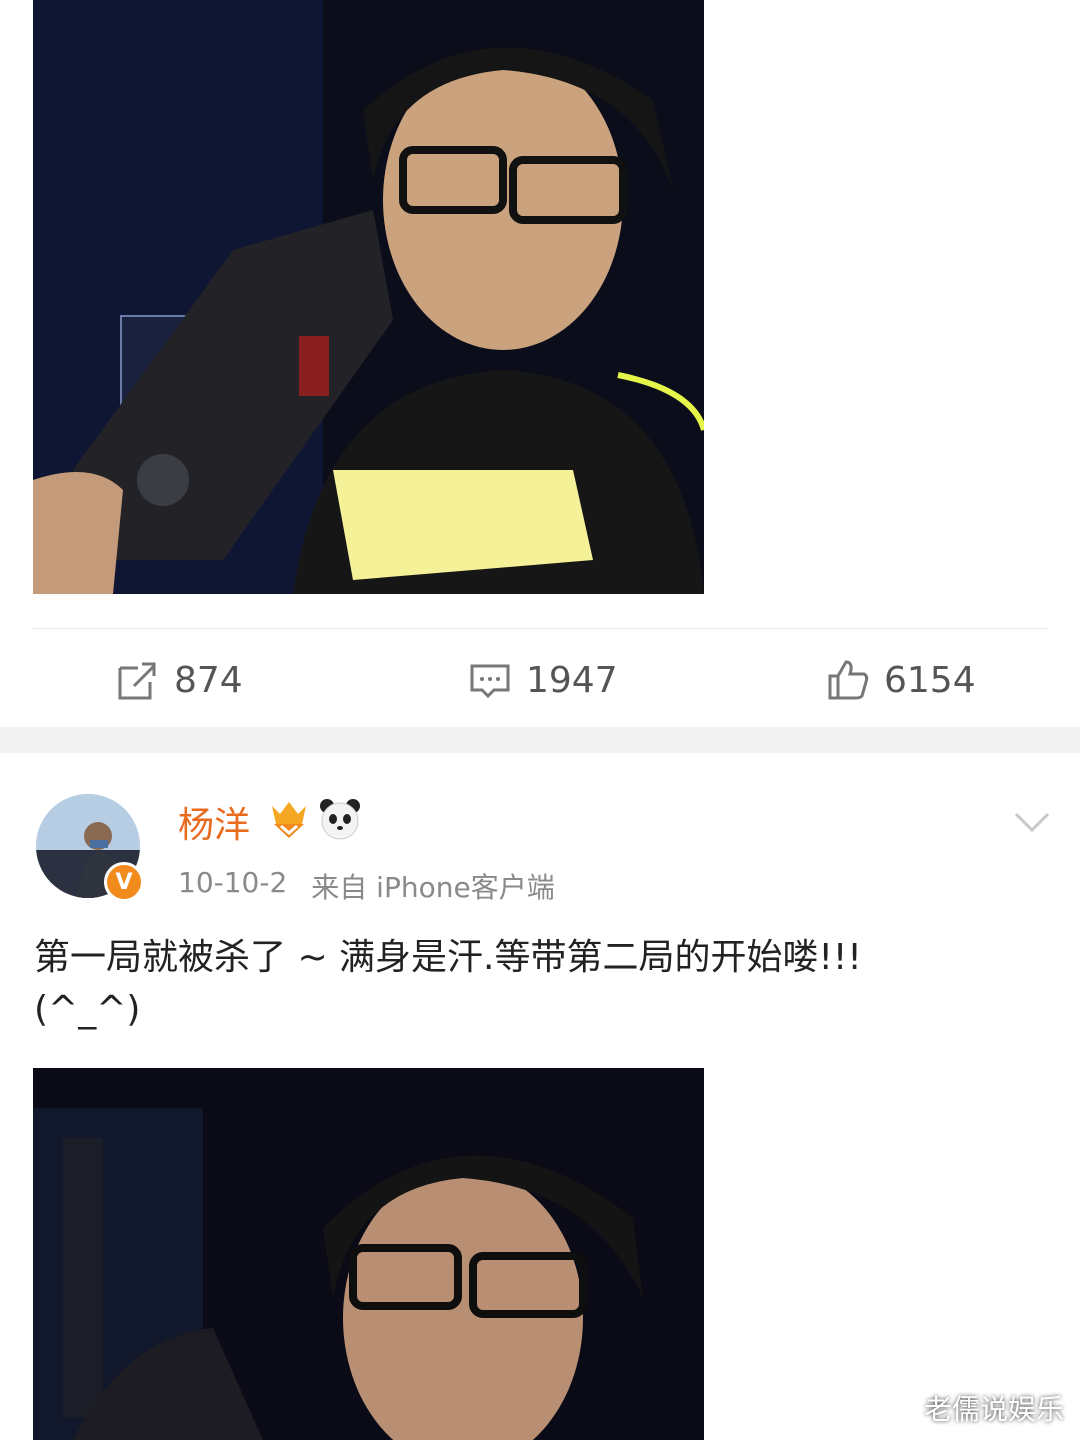  I want to click on vip-level-icon, so click(289, 819).